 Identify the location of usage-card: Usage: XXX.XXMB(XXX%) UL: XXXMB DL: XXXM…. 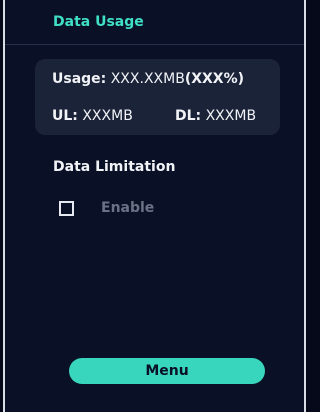
(157, 97).